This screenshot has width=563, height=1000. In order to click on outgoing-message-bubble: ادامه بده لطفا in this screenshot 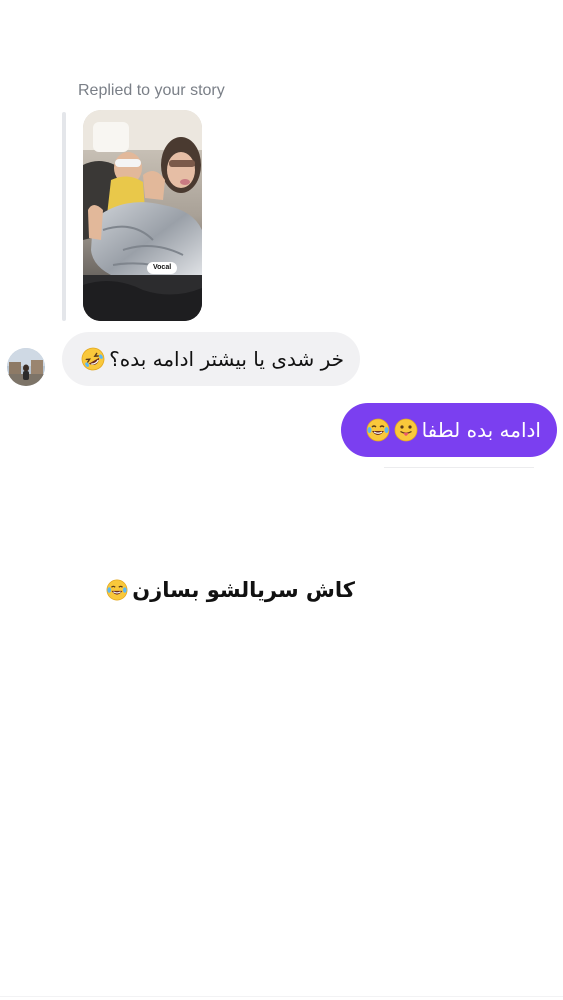, I will do `click(449, 430)`.